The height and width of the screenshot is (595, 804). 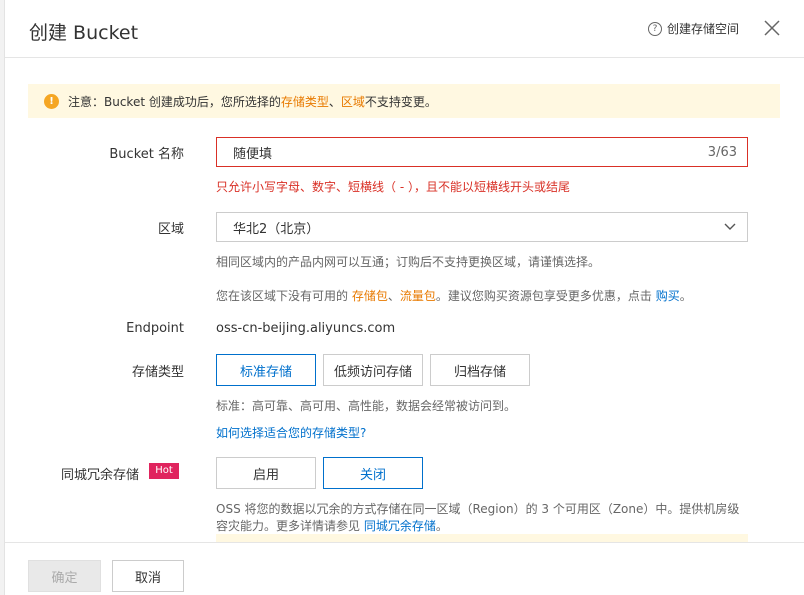 I want to click on zrs-hint2-prefix: 容灾能力。更多详情请参见, so click(x=290, y=526).